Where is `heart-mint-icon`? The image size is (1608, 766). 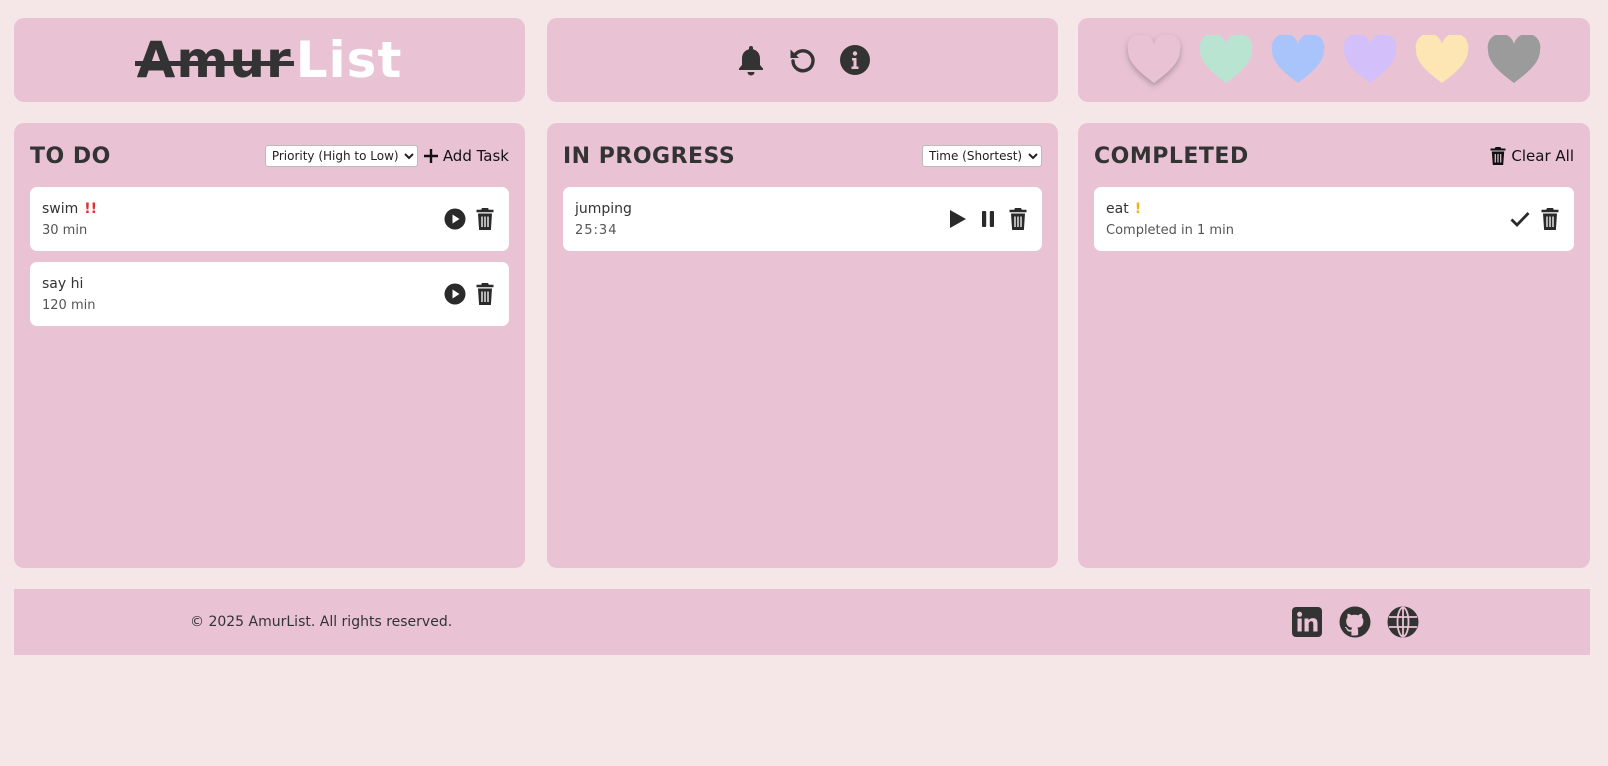 heart-mint-icon is located at coordinates (1226, 60).